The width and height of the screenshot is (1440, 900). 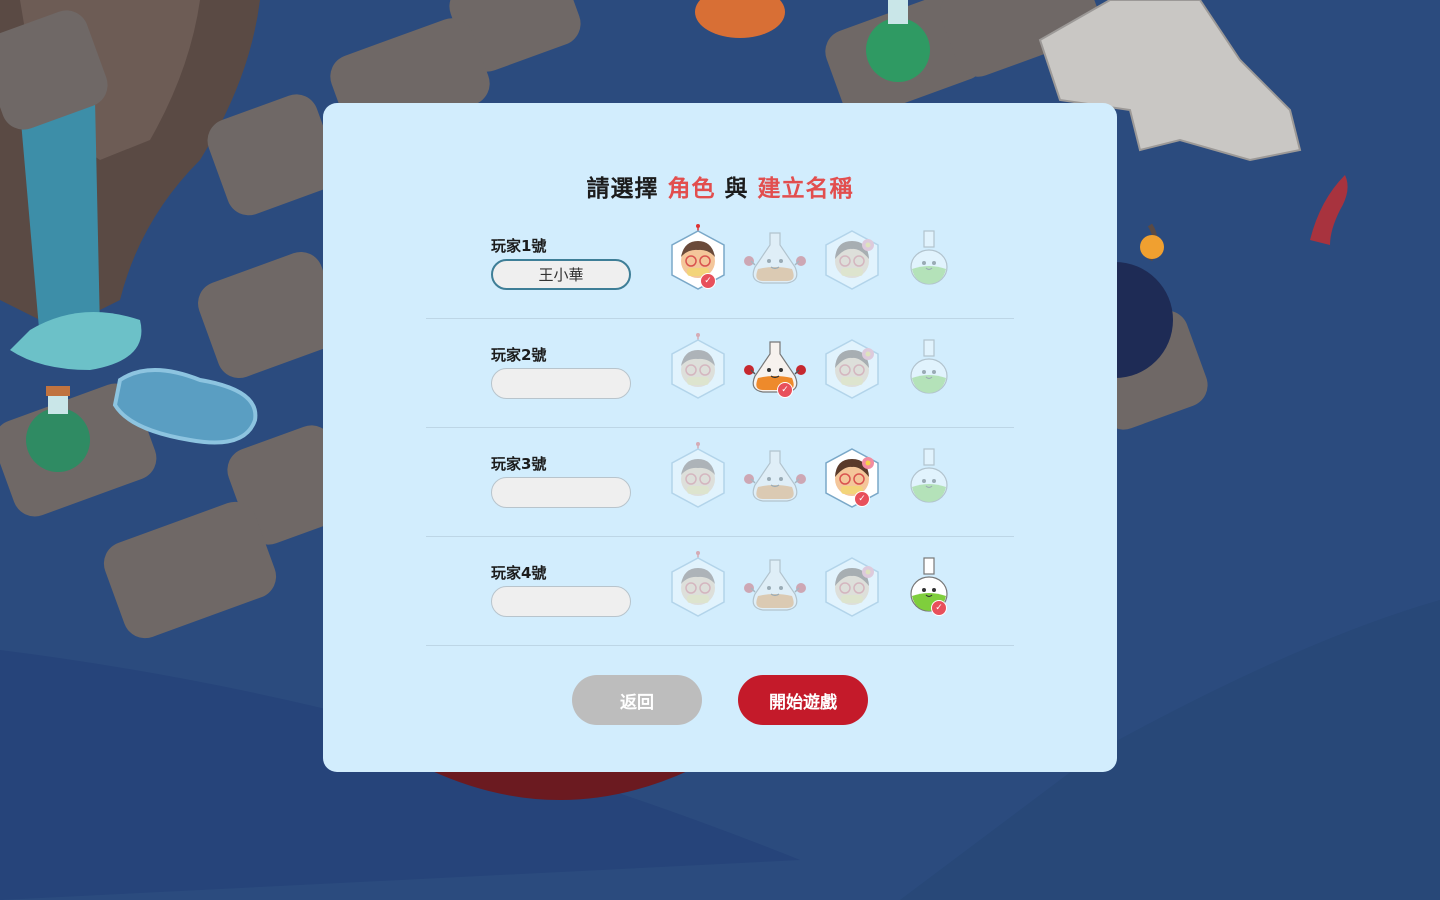 What do you see at coordinates (698, 258) in the screenshot?
I see `glasses-boy-icon: ✓` at bounding box center [698, 258].